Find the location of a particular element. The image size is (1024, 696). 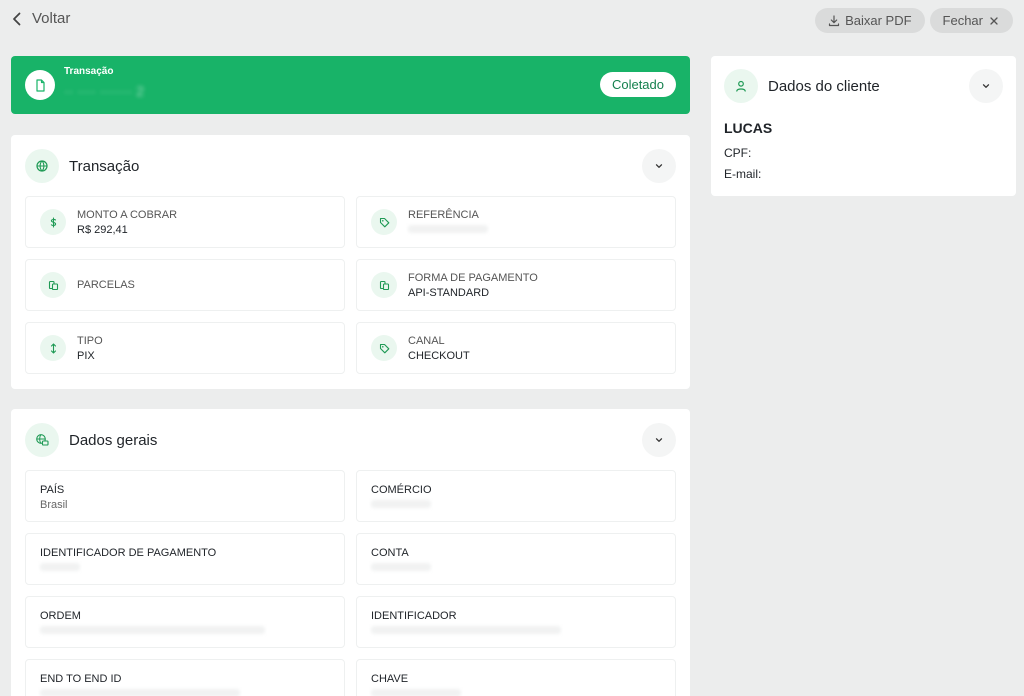

user-icon-circle is located at coordinates (741, 86).